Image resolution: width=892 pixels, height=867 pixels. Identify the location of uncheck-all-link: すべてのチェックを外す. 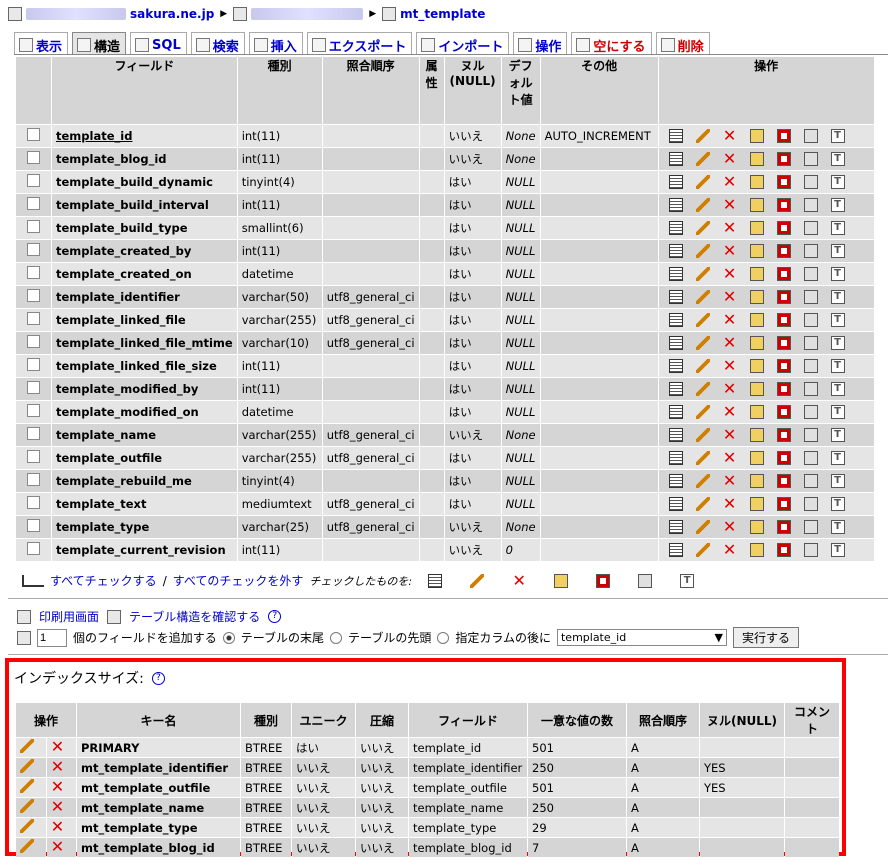
(238, 580).